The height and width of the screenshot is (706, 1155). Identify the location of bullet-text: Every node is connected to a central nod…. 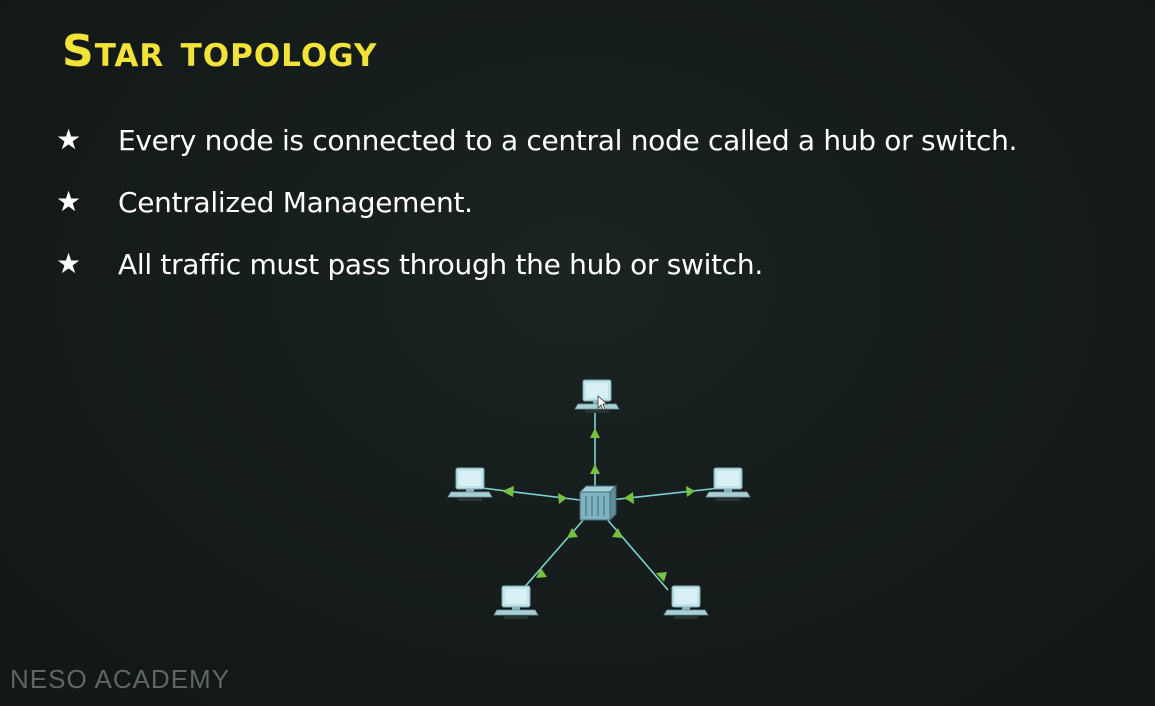
(568, 140).